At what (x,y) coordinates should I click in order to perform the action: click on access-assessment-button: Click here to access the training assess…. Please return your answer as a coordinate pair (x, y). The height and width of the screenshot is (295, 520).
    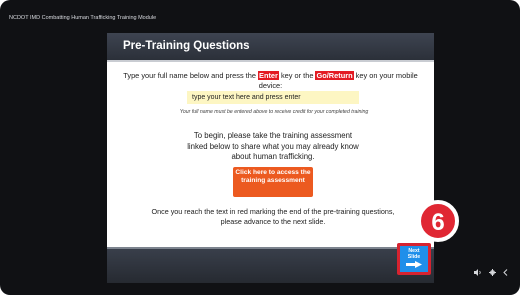
    Looking at the image, I should click on (273, 182).